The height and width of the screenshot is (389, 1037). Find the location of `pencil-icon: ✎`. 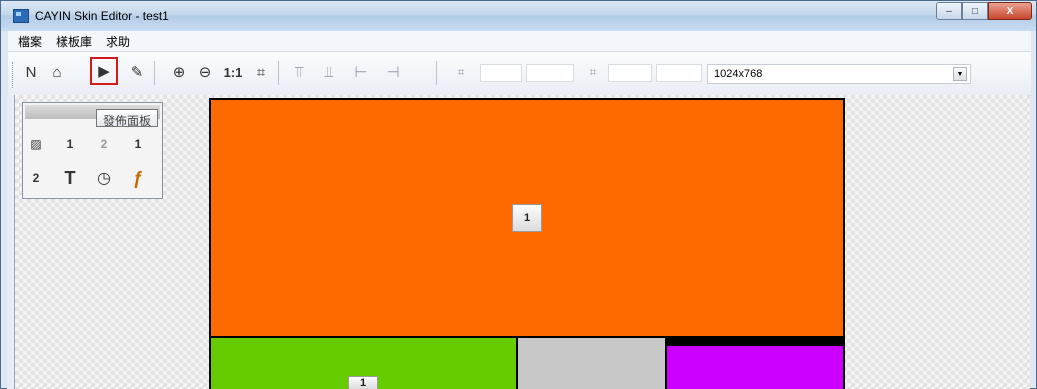

pencil-icon: ✎ is located at coordinates (137, 72).